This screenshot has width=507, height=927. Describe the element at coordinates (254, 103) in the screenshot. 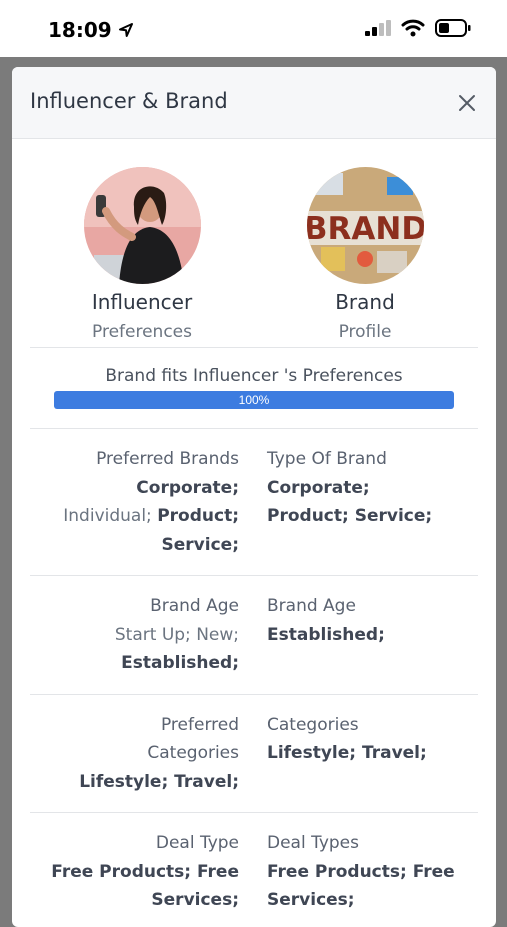

I see `modal-header: Influencer & Brand` at that location.